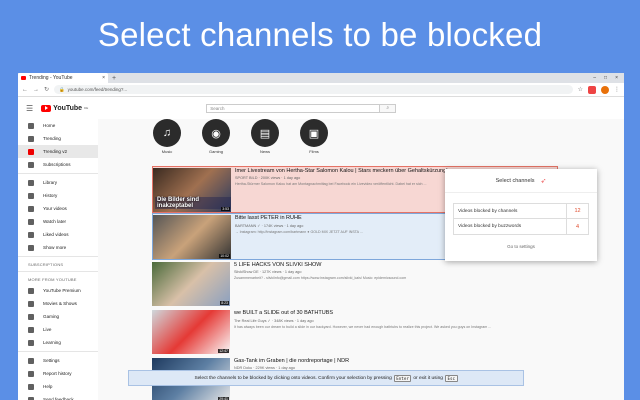 Image resolution: width=640 pixels, height=400 pixels. Describe the element at coordinates (114, 78) in the screenshot. I see `new-tab-button: +` at that location.